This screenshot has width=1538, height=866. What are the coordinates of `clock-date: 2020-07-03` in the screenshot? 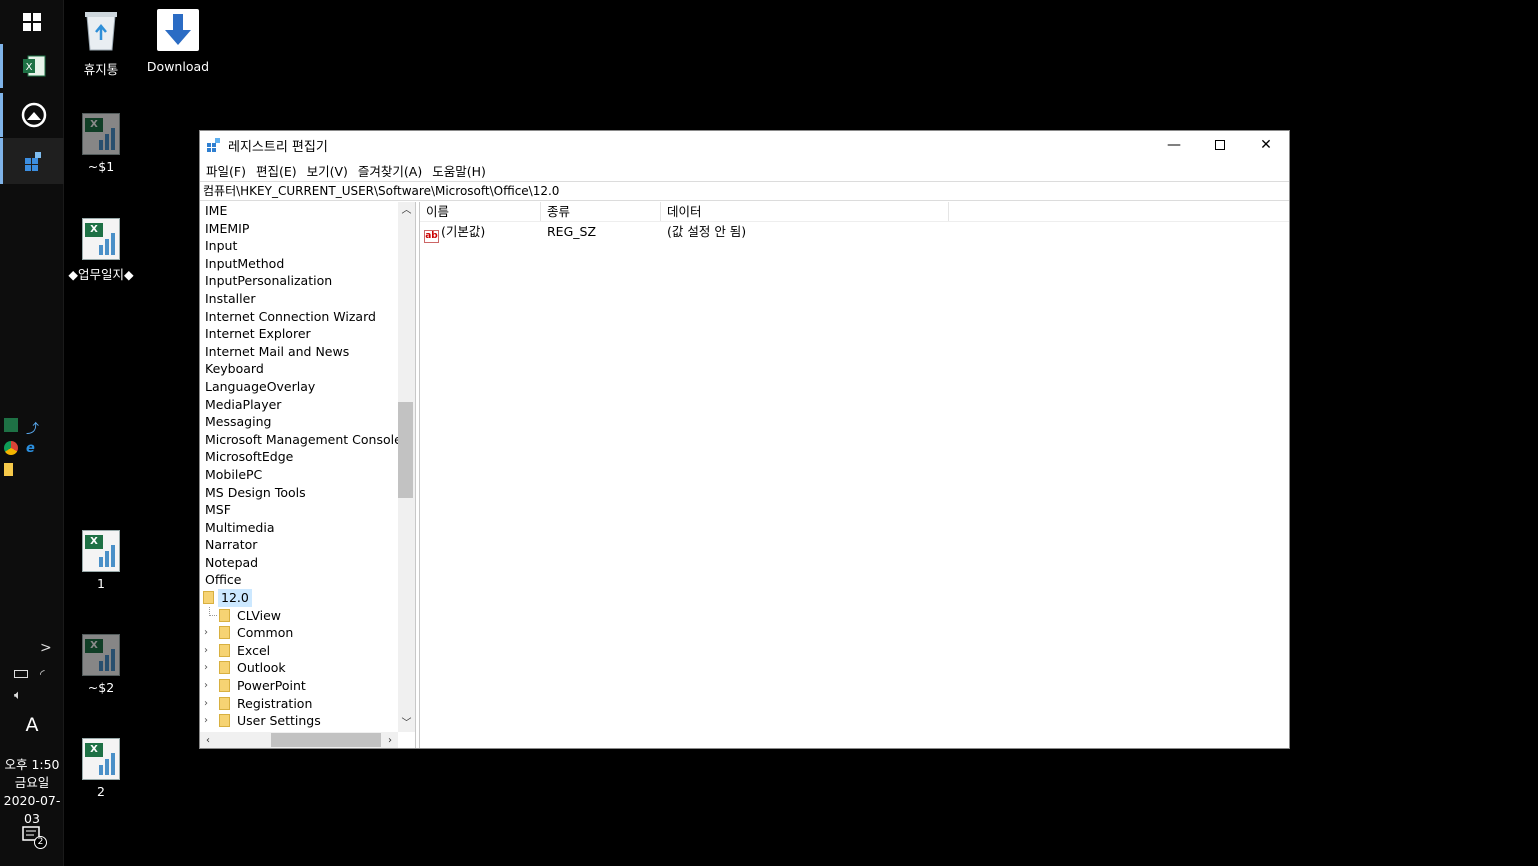 It's located at (32, 809).